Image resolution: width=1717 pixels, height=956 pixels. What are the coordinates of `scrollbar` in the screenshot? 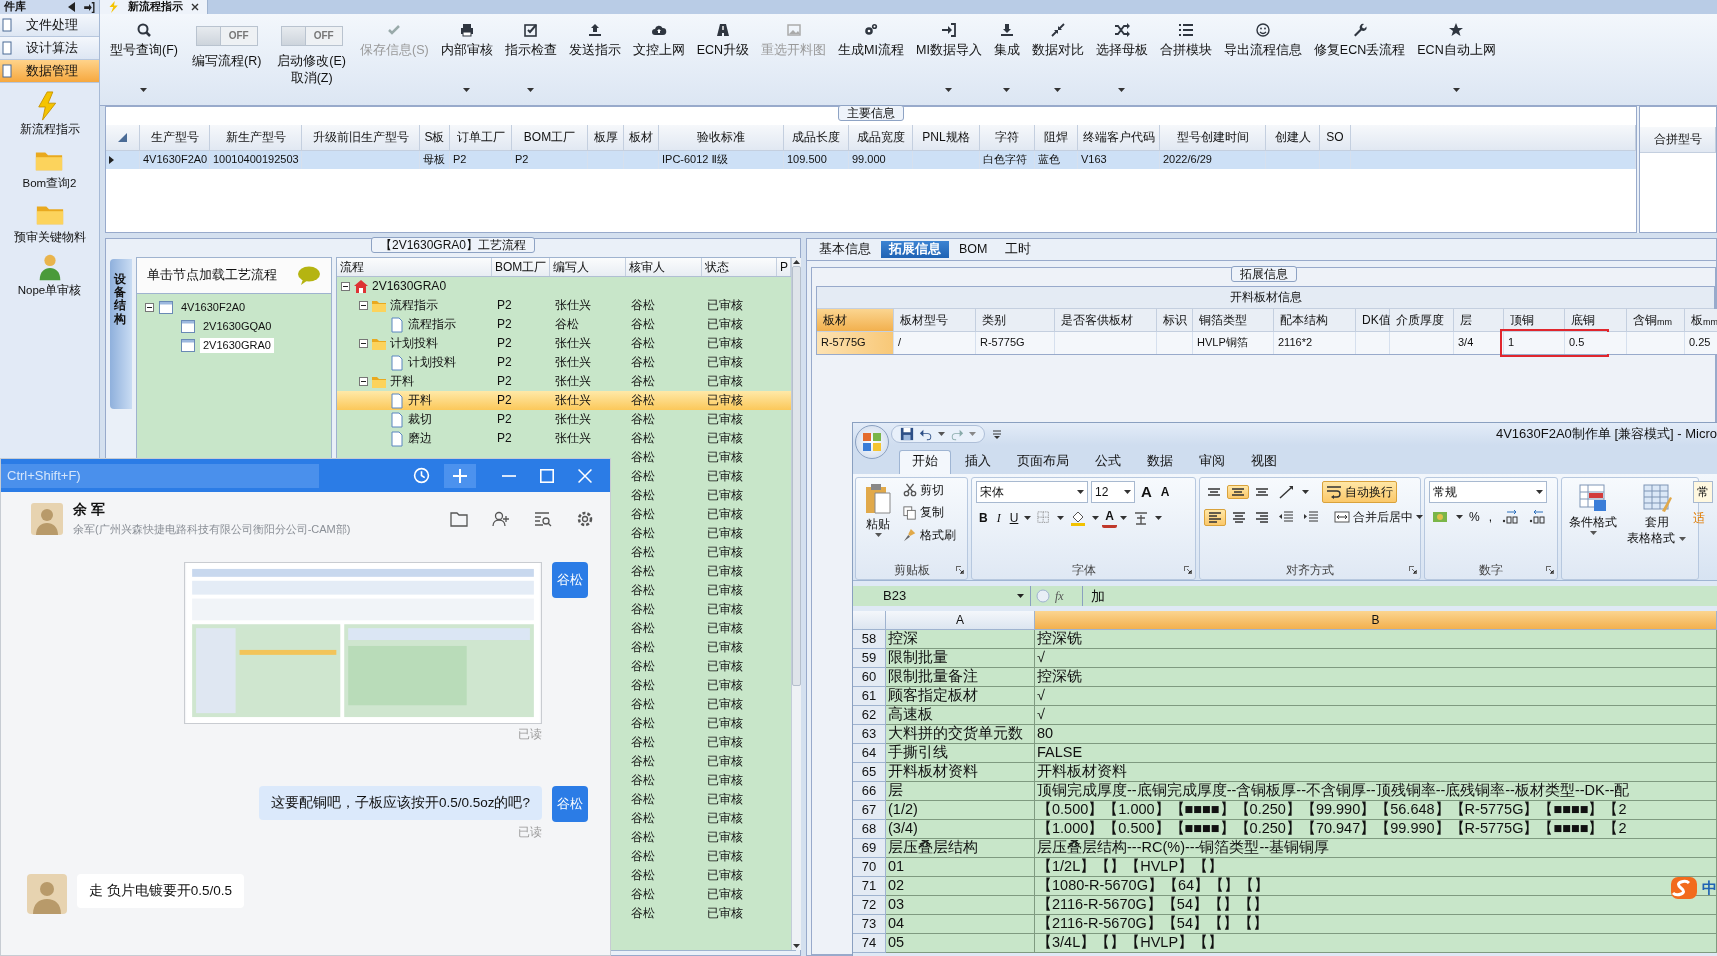 It's located at (796, 604).